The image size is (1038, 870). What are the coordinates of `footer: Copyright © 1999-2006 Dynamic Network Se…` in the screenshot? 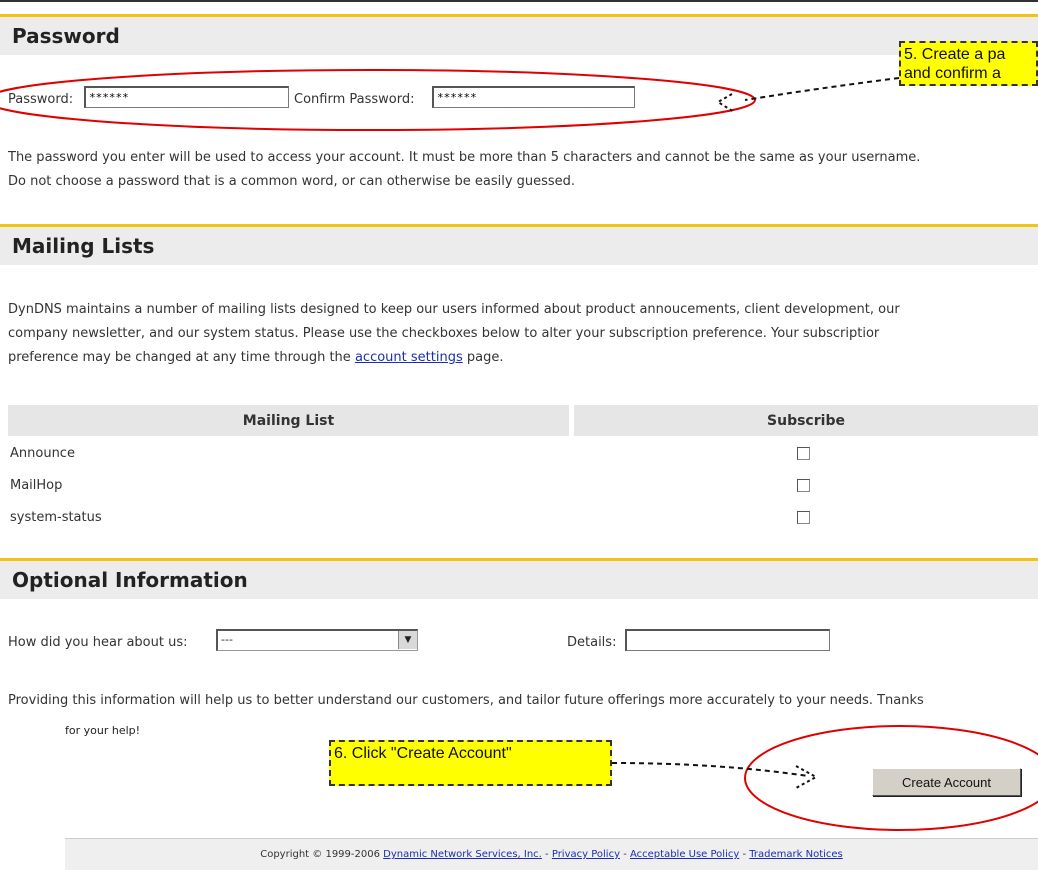 It's located at (551, 854).